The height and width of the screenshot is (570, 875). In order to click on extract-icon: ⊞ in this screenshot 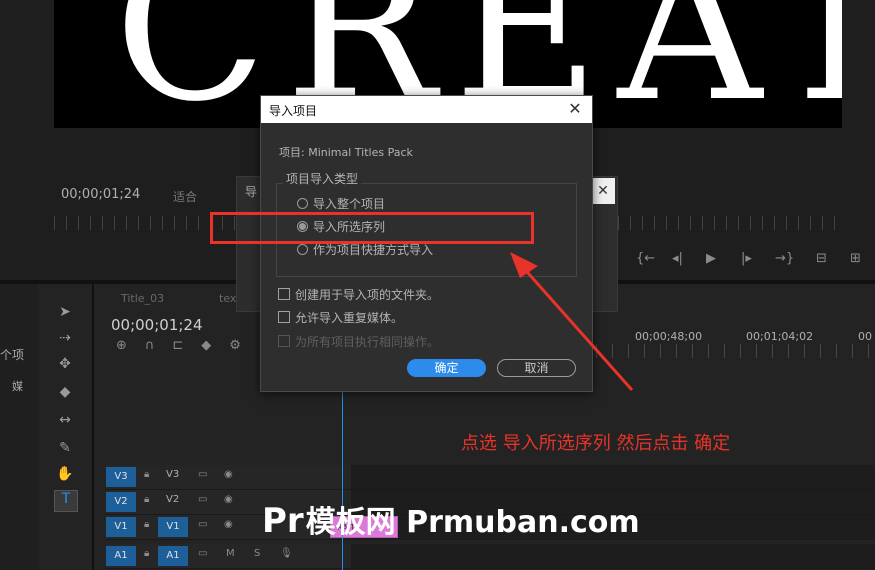, I will do `click(855, 258)`.